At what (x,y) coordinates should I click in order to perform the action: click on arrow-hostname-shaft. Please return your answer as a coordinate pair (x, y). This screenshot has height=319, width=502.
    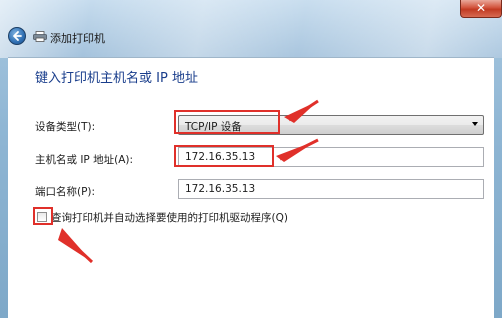
    Looking at the image, I should click on (299, 149).